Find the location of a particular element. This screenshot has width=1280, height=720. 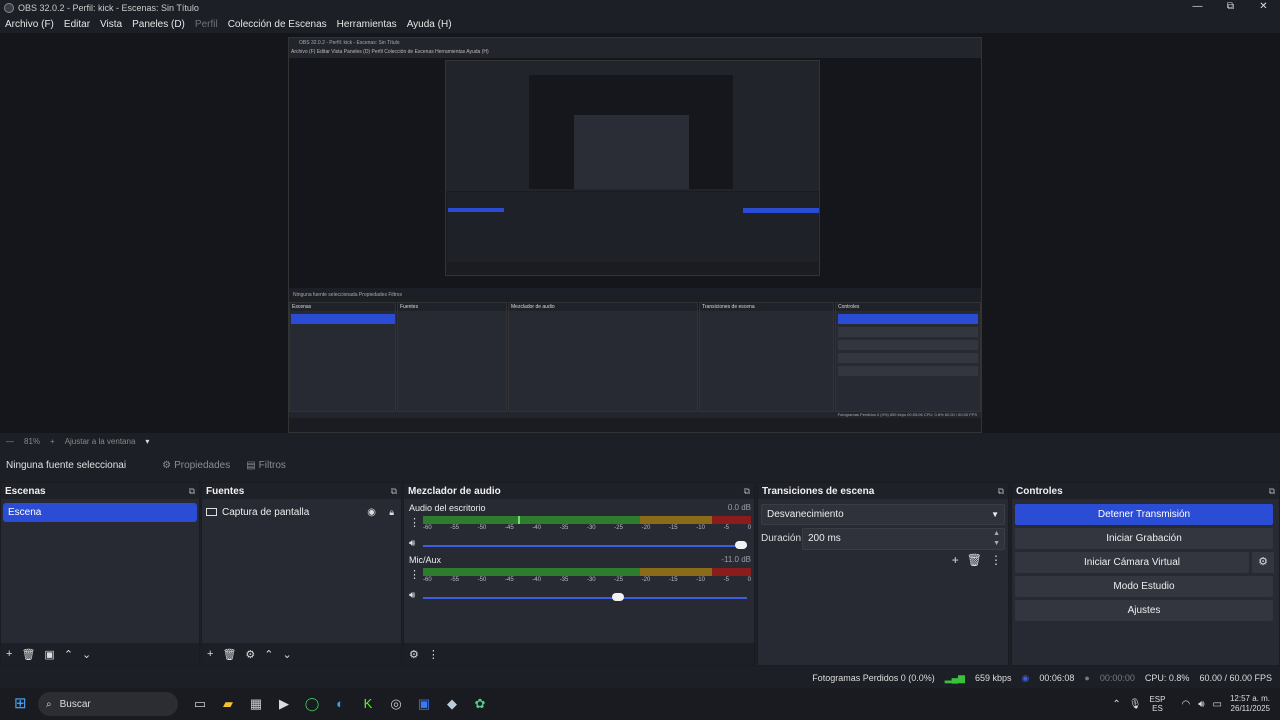

stop-stream-button: Detener Transmisión is located at coordinates (1144, 514).